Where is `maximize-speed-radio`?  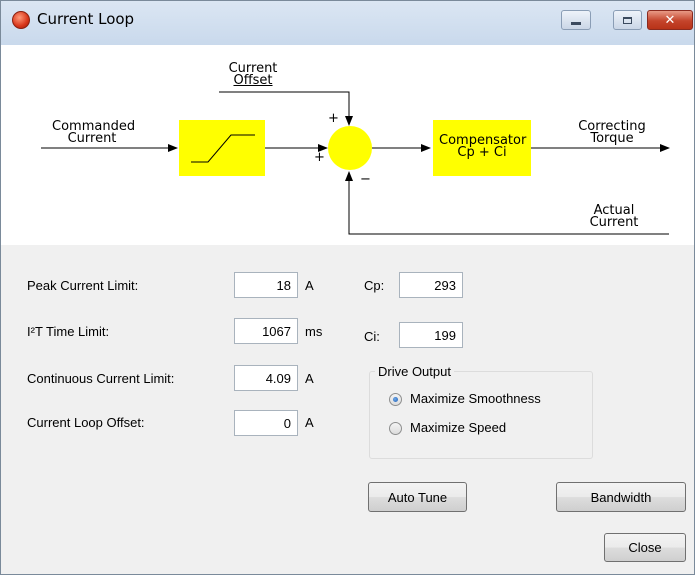
maximize-speed-radio is located at coordinates (395, 428).